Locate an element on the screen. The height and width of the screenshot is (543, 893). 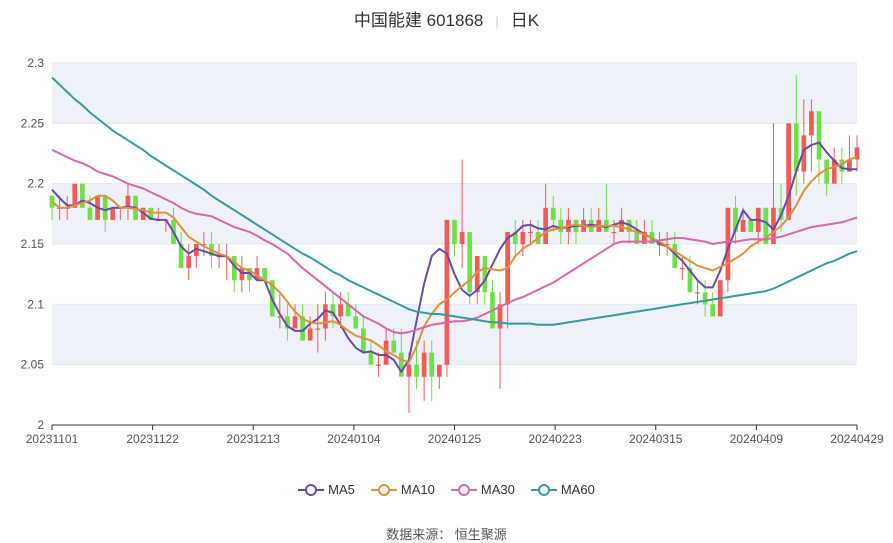
y-tick-label: 2.3 is located at coordinates (35, 63).